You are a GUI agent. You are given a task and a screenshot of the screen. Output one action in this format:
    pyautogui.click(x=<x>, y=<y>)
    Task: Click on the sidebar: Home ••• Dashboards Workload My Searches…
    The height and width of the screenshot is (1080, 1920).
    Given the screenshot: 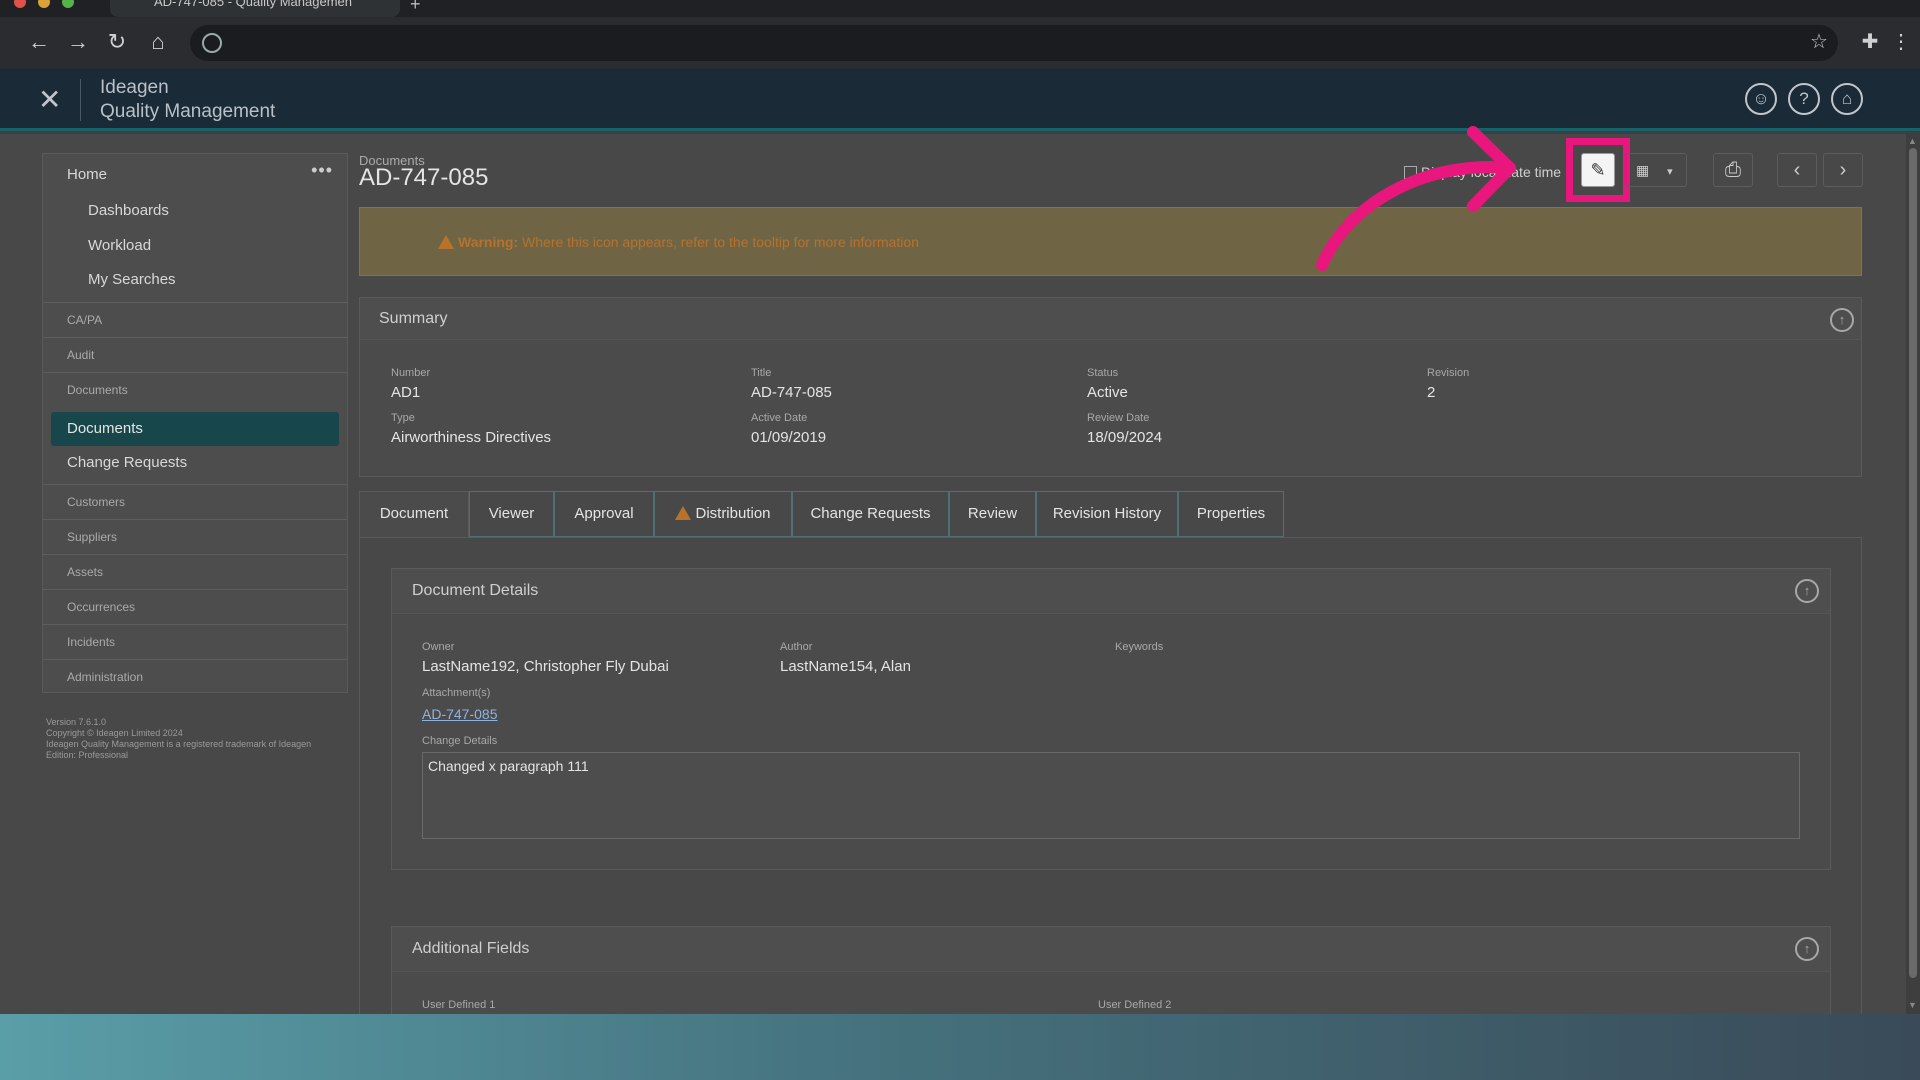 What is the action you would take?
    pyautogui.click(x=195, y=423)
    